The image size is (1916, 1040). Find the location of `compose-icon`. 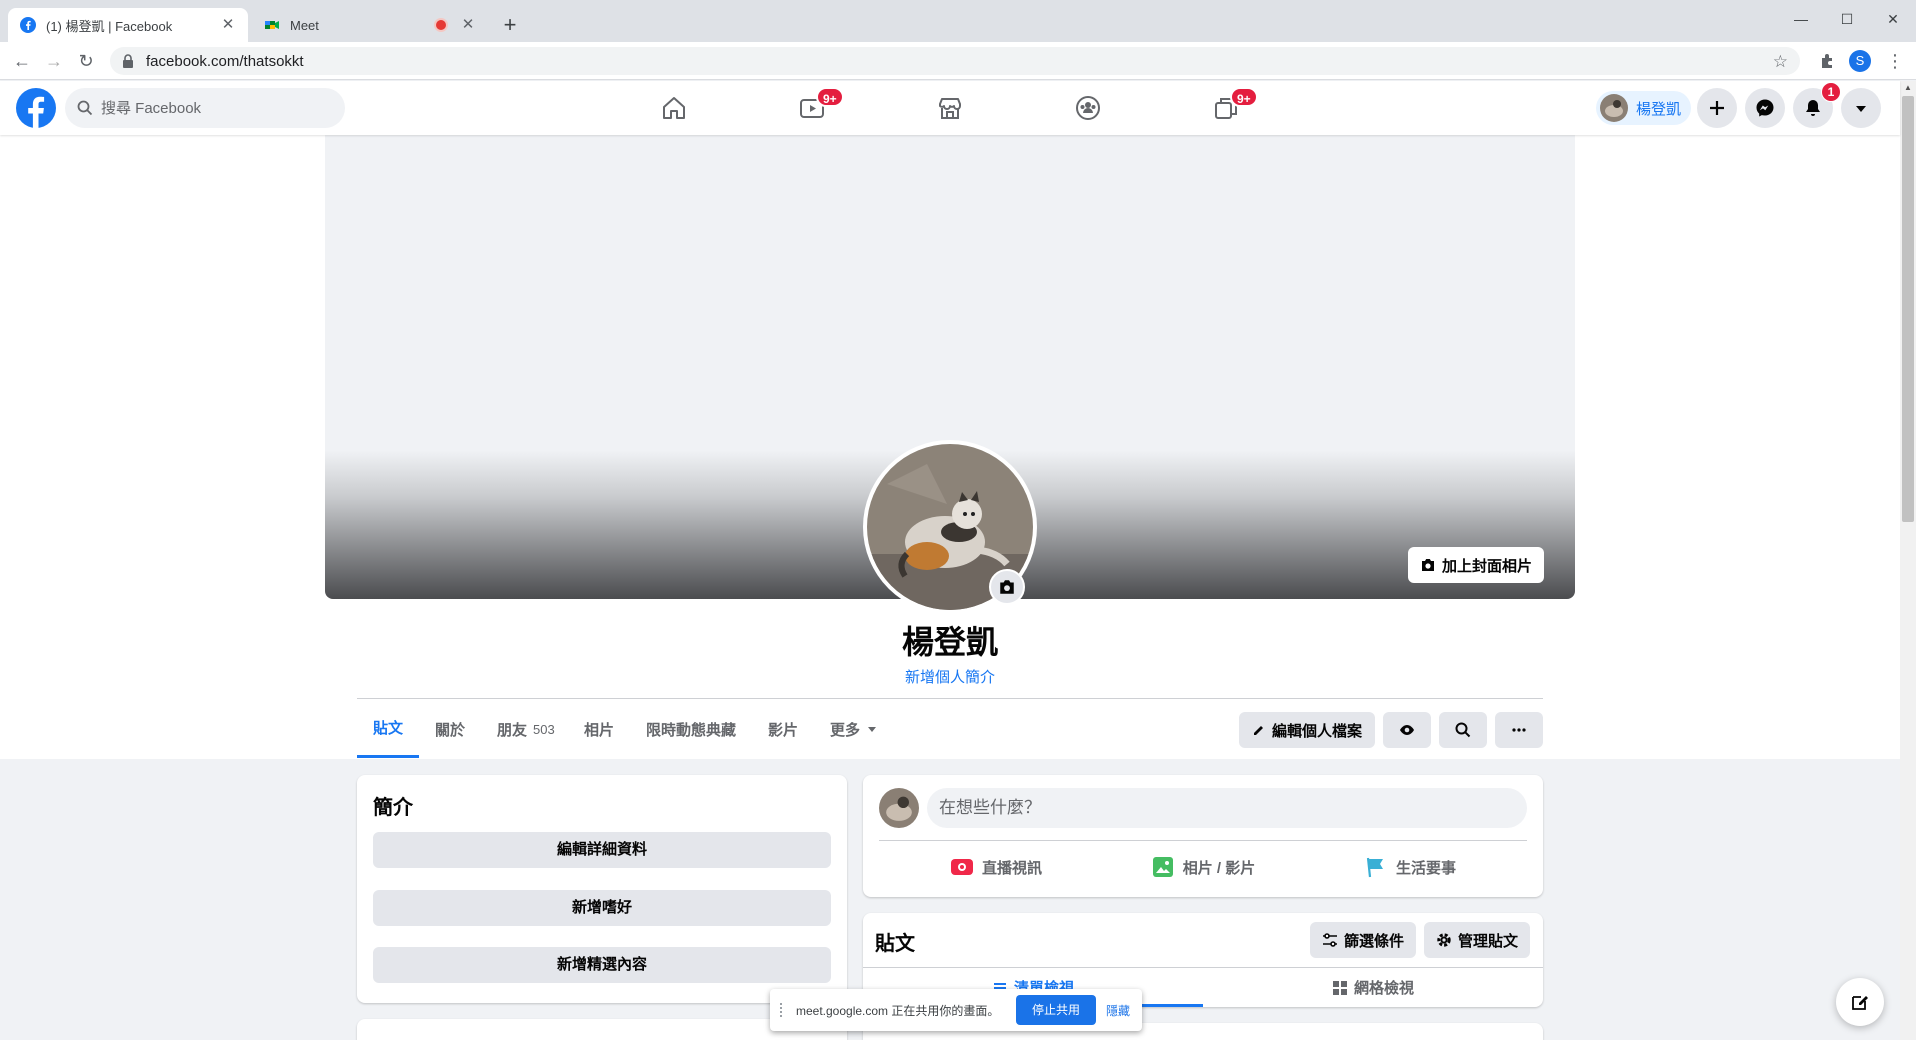

compose-icon is located at coordinates (1860, 1003).